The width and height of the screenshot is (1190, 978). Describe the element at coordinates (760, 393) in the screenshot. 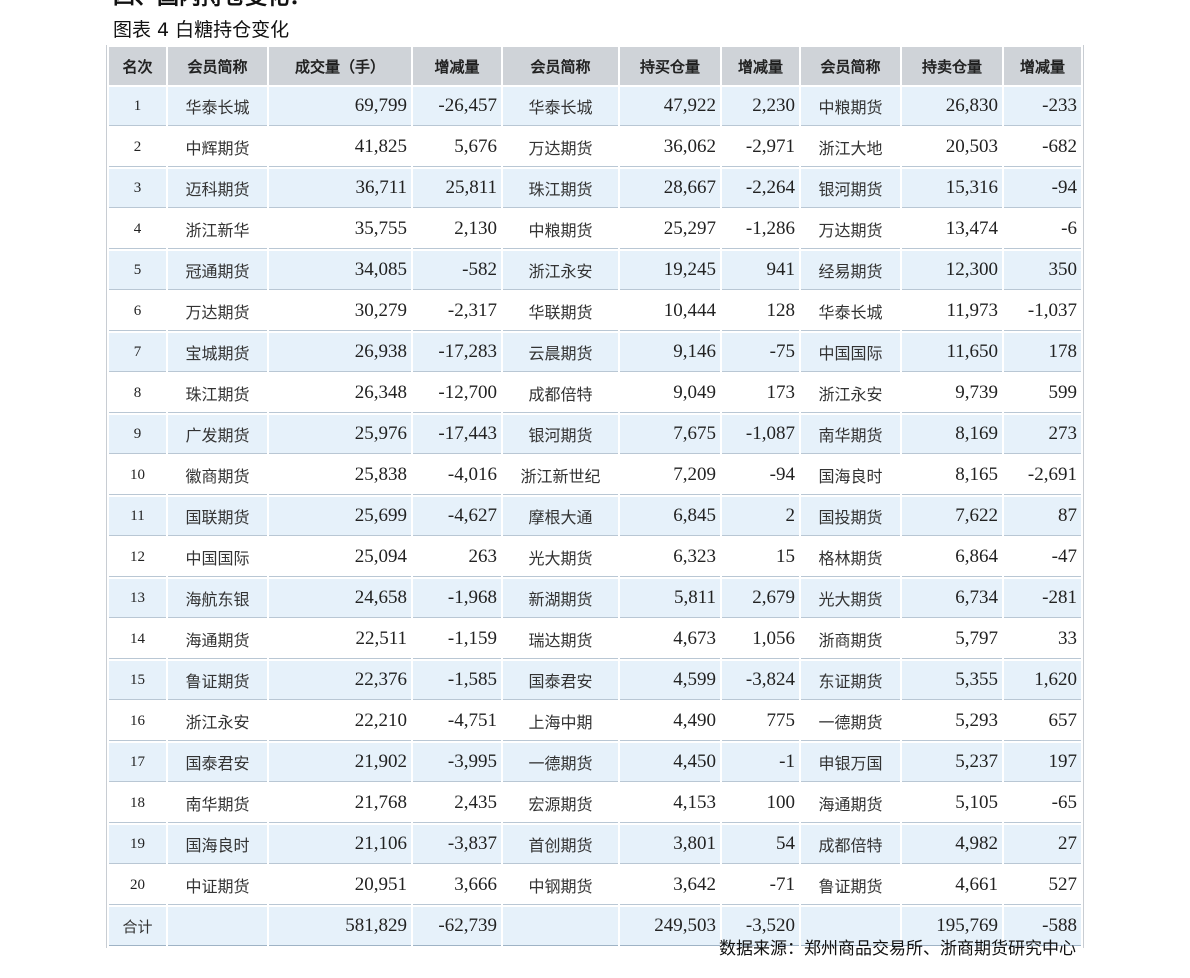

I see `long-change-cell: 173` at that location.